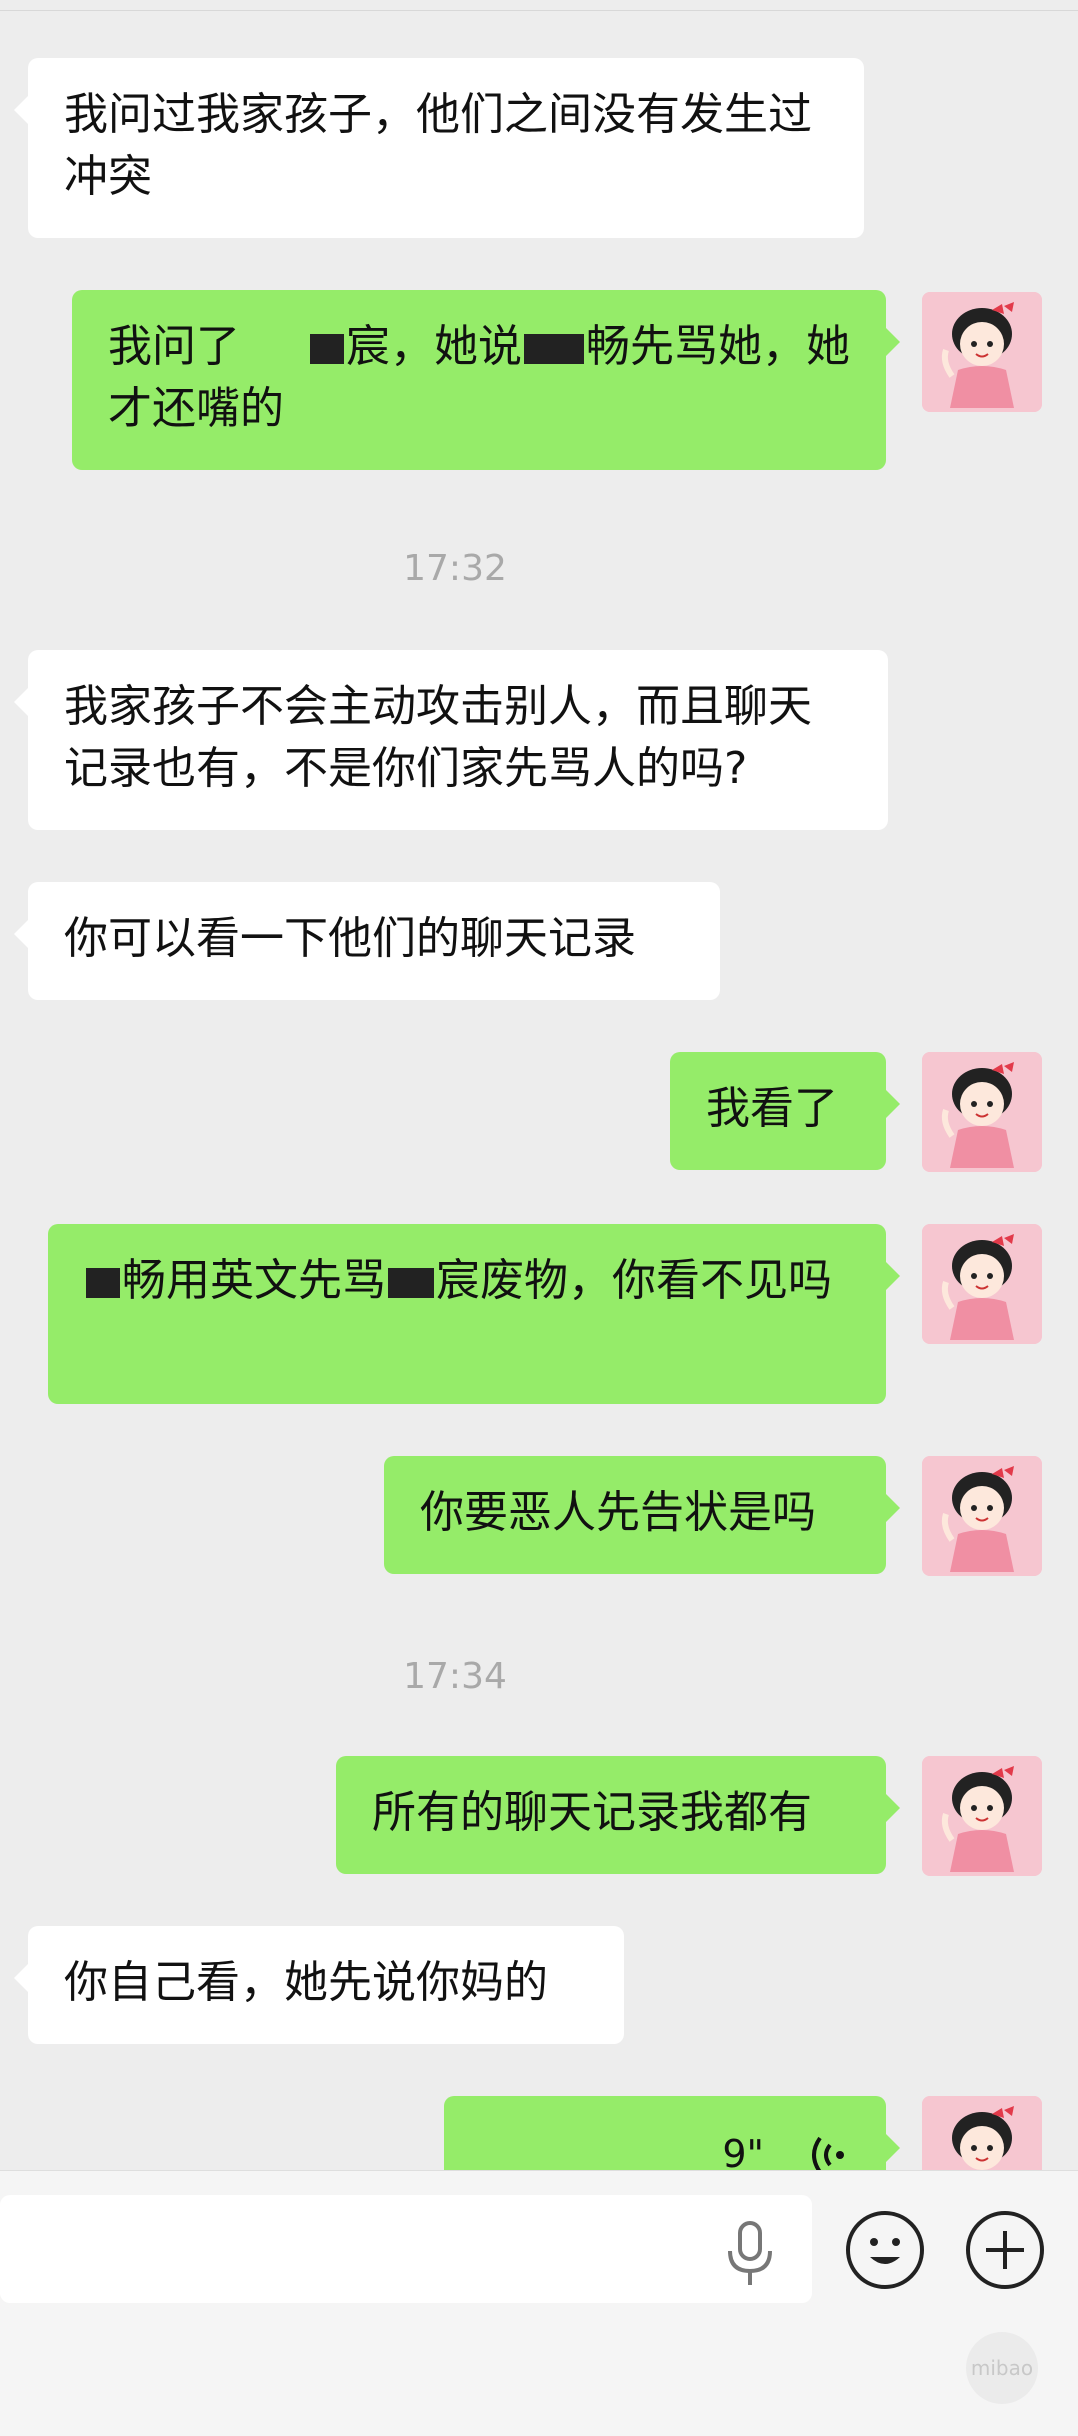 The image size is (1078, 2436). I want to click on message-text: 我看了, so click(772, 1108).